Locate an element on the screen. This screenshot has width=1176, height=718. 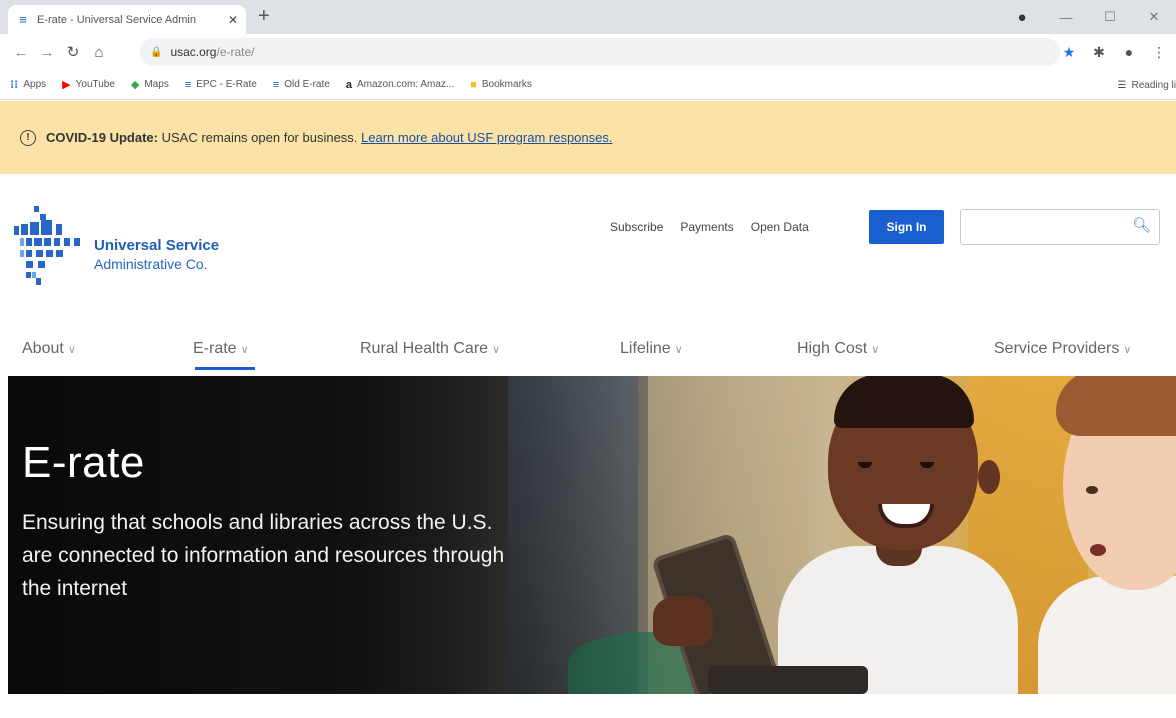
minimize-icon: — is located at coordinates (1066, 17).